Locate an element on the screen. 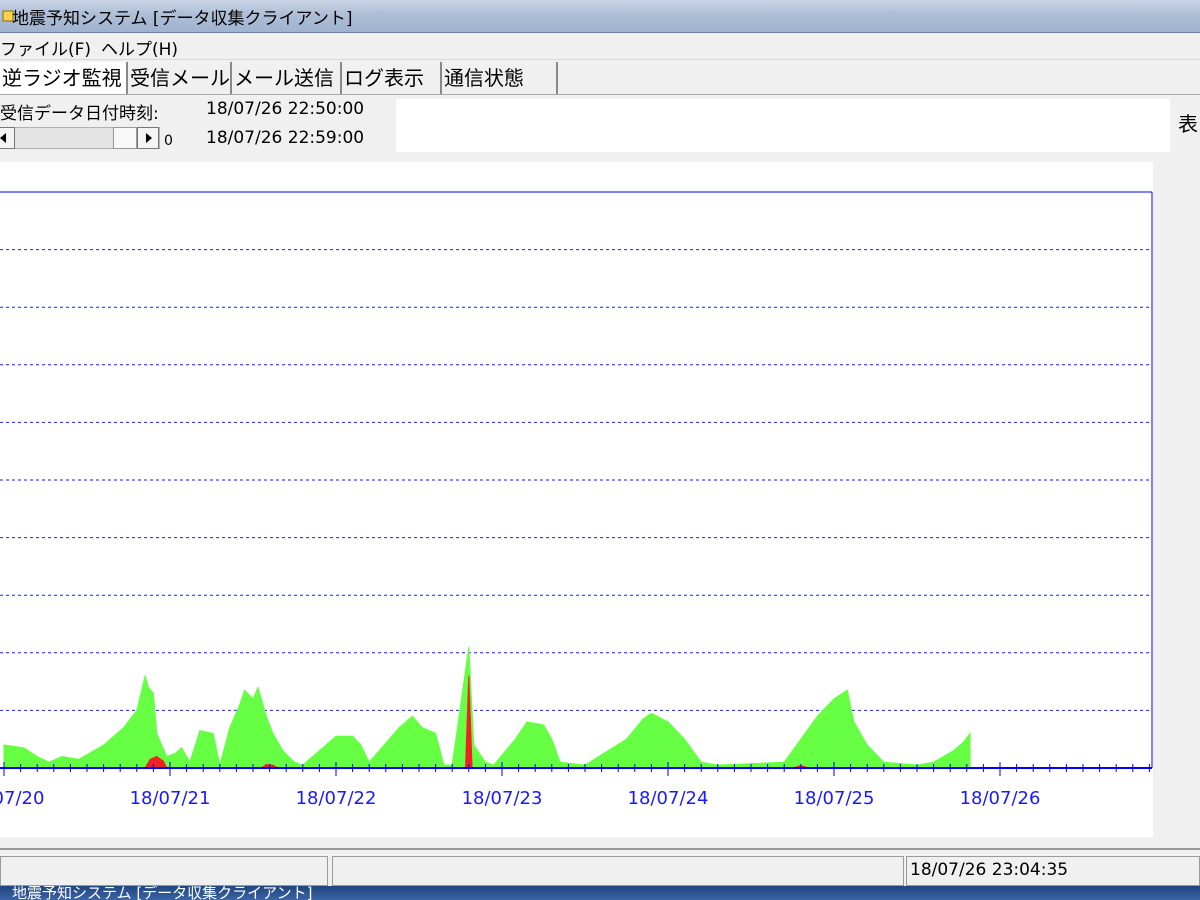 The width and height of the screenshot is (1200, 900). menu-help: ヘルプ(H) is located at coordinates (139, 47).